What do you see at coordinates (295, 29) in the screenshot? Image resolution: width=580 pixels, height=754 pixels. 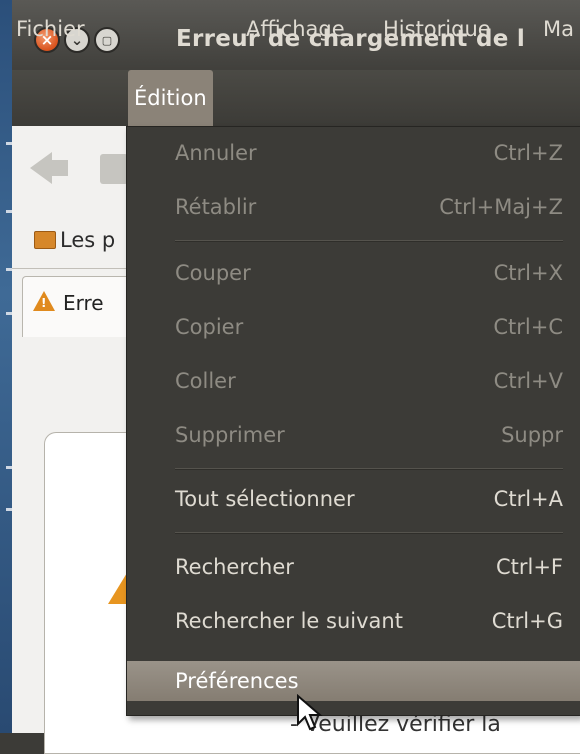 I see `menu-affichage: Affichage` at bounding box center [295, 29].